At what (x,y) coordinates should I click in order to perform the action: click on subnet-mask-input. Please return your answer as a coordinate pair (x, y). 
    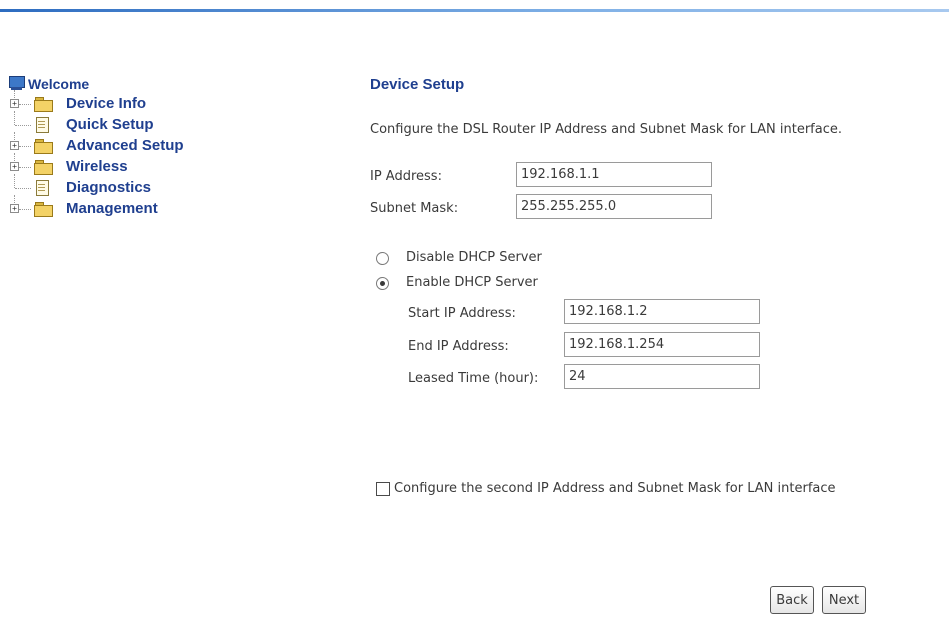
    Looking at the image, I should click on (614, 206).